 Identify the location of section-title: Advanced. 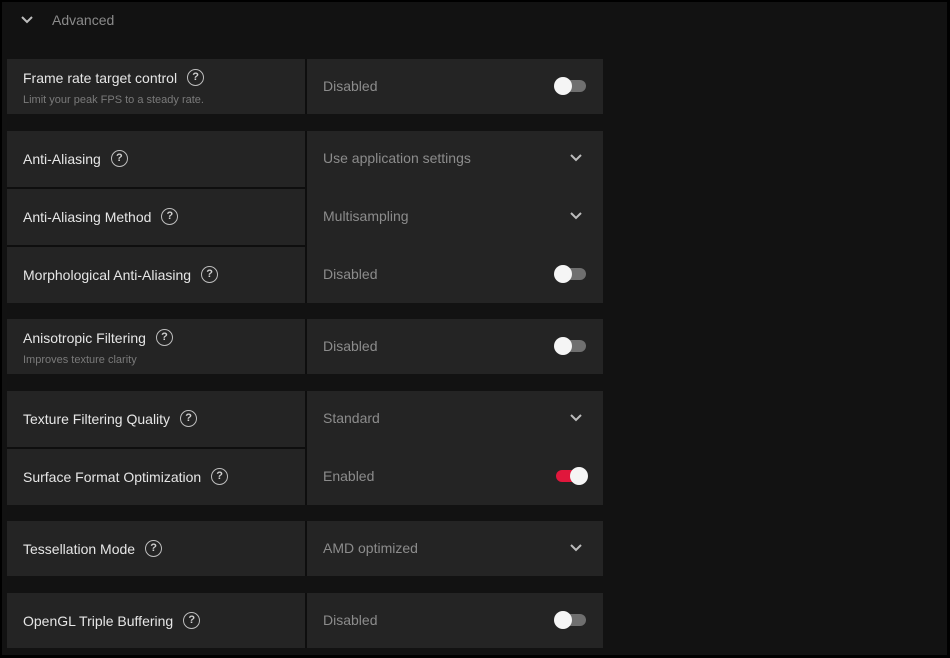
(83, 20).